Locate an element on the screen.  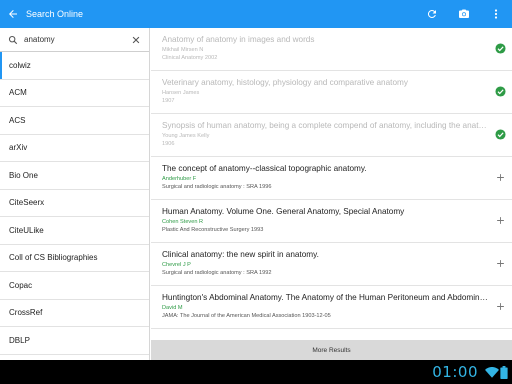
search-bar is located at coordinates (74, 40).